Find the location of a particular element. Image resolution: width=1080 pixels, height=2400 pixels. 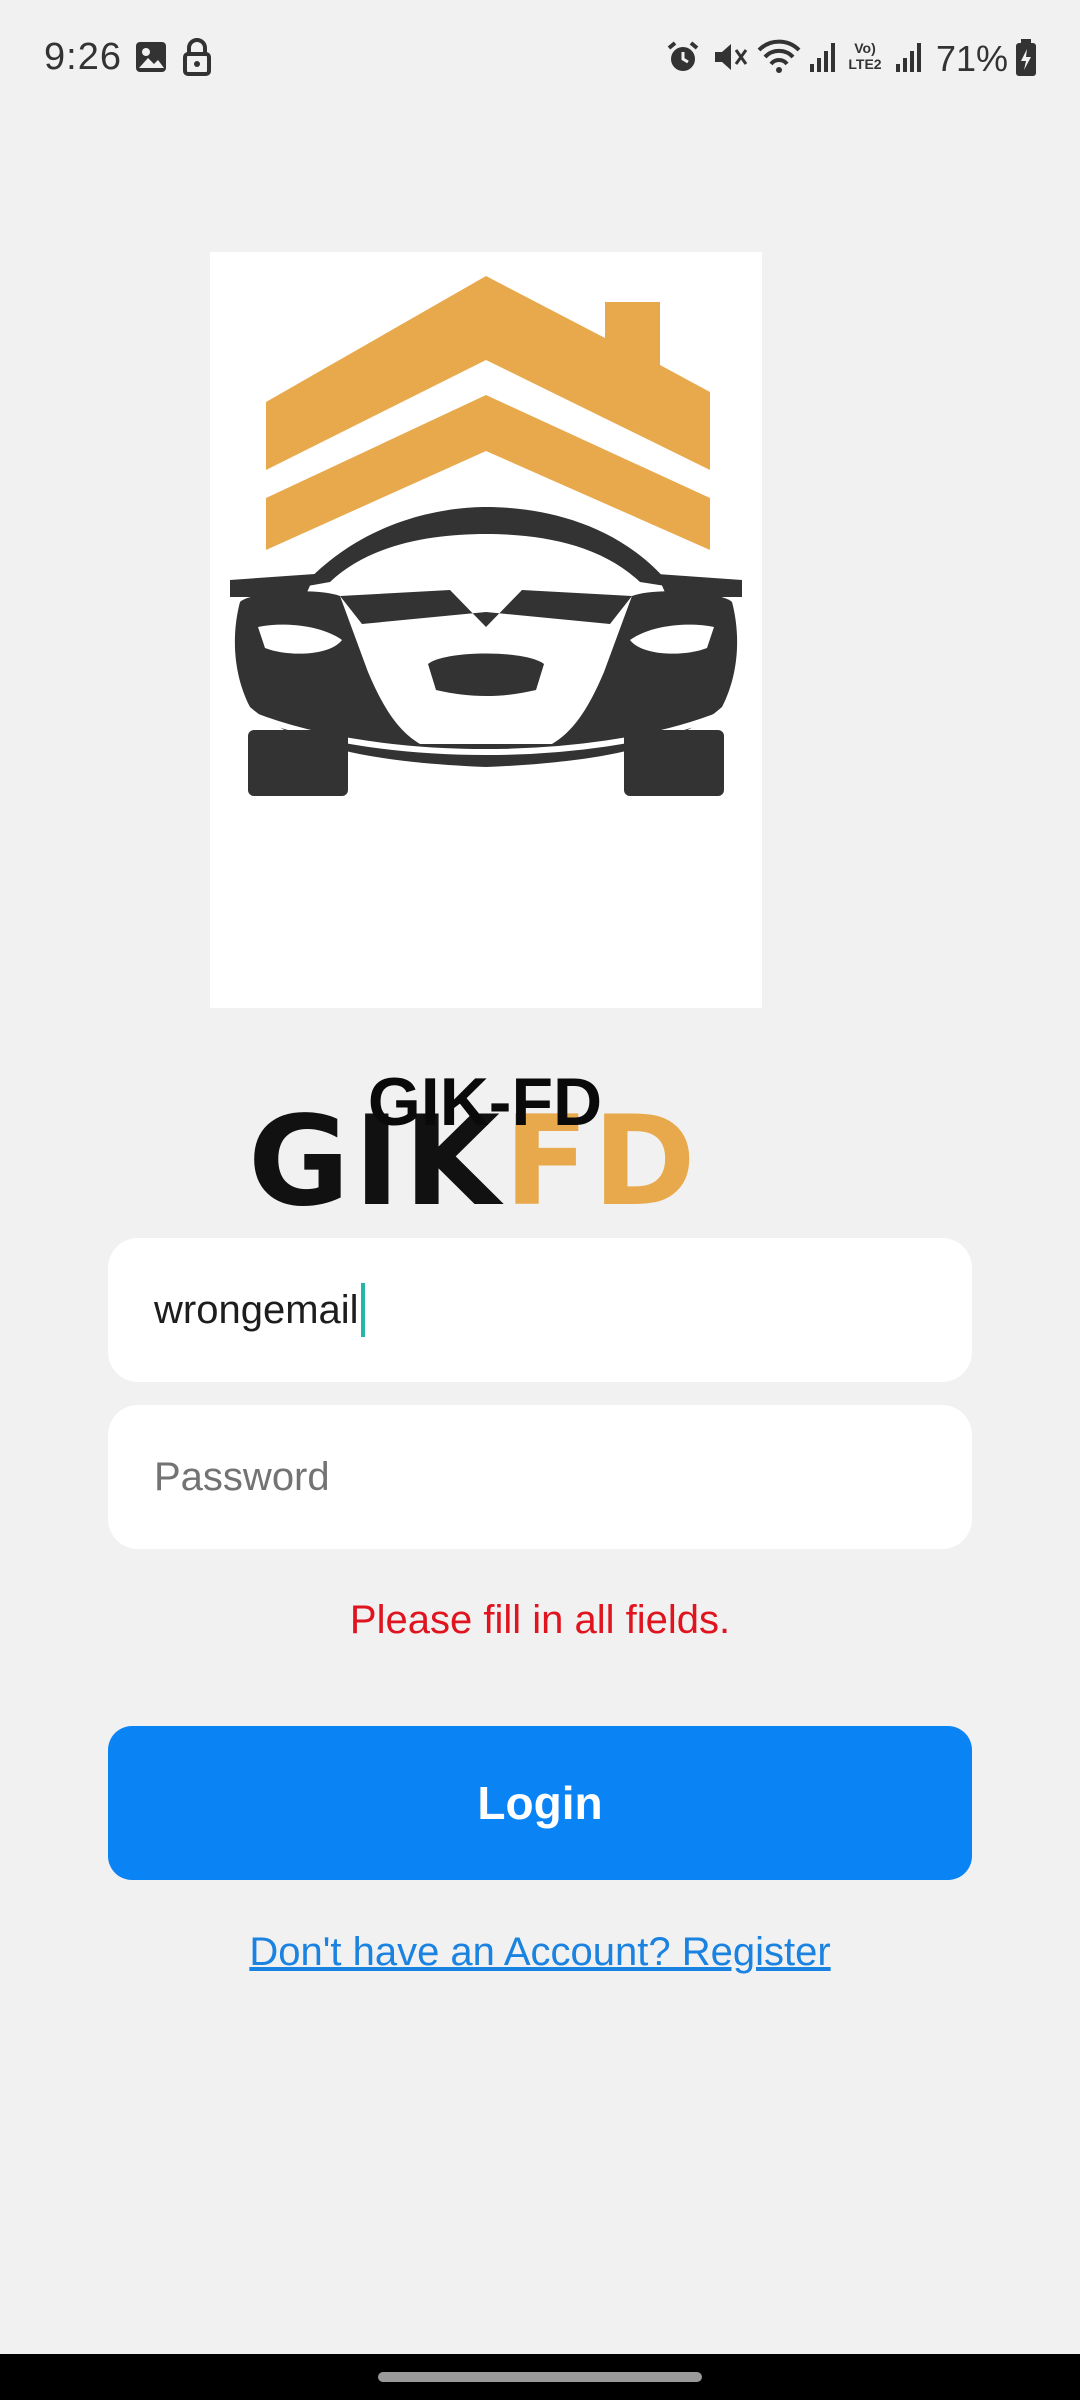

alarm-icon is located at coordinates (683, 56).